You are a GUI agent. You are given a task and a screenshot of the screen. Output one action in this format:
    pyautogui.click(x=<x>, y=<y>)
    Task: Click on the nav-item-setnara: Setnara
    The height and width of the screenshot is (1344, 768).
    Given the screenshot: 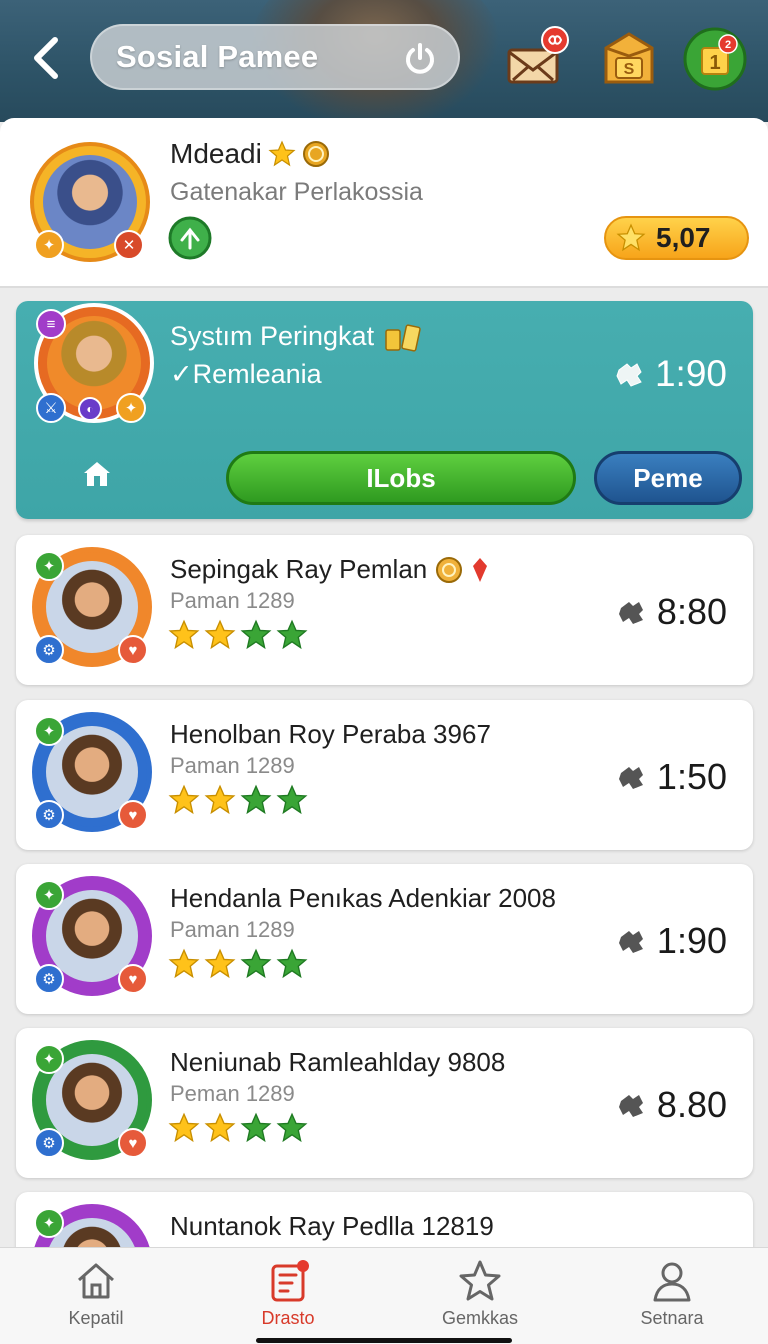 What is the action you would take?
    pyautogui.click(x=672, y=1296)
    